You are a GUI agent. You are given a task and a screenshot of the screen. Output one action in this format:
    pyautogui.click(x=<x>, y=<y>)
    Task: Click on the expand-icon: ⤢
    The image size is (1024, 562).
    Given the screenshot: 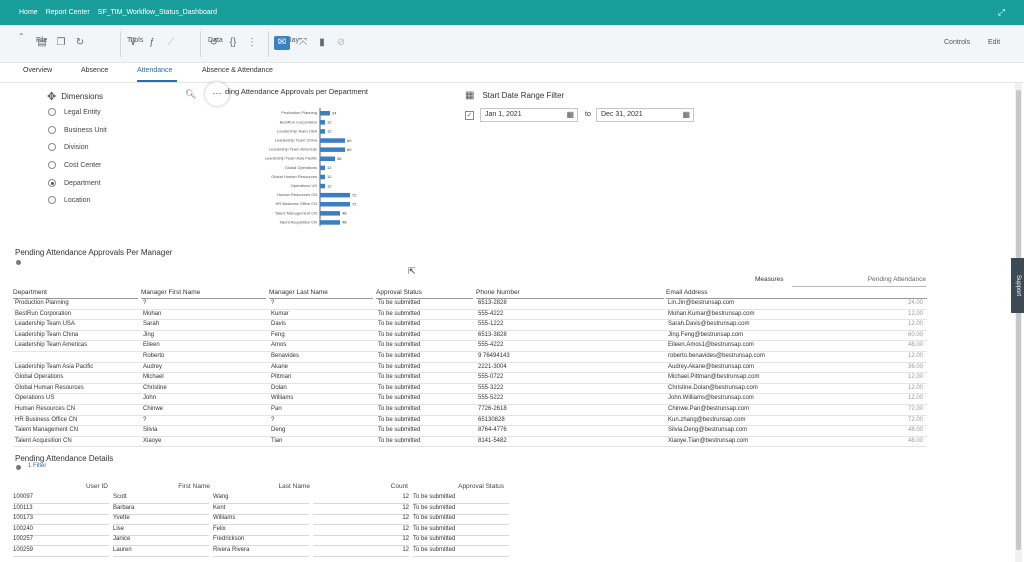 What is the action you would take?
    pyautogui.click(x=1001, y=12)
    